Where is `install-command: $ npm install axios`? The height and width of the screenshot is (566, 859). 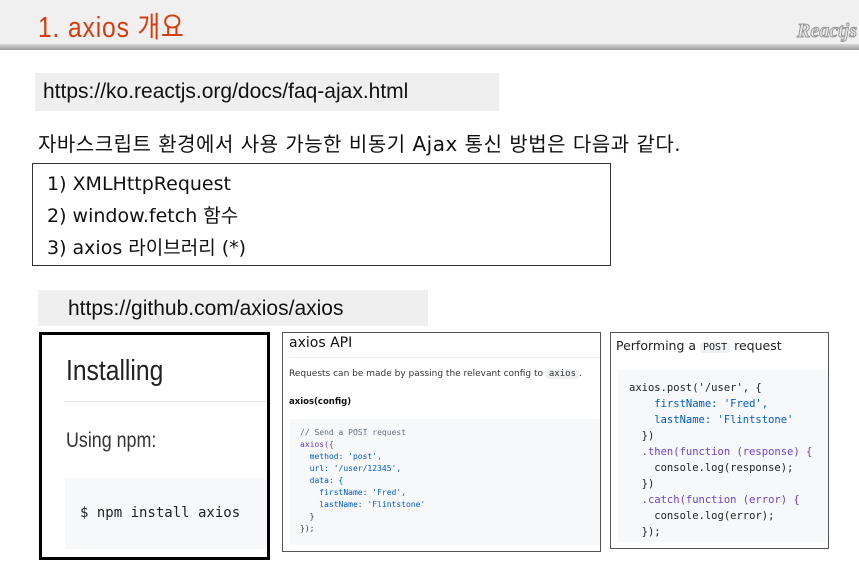
install-command: $ npm install axios is located at coordinates (166, 513).